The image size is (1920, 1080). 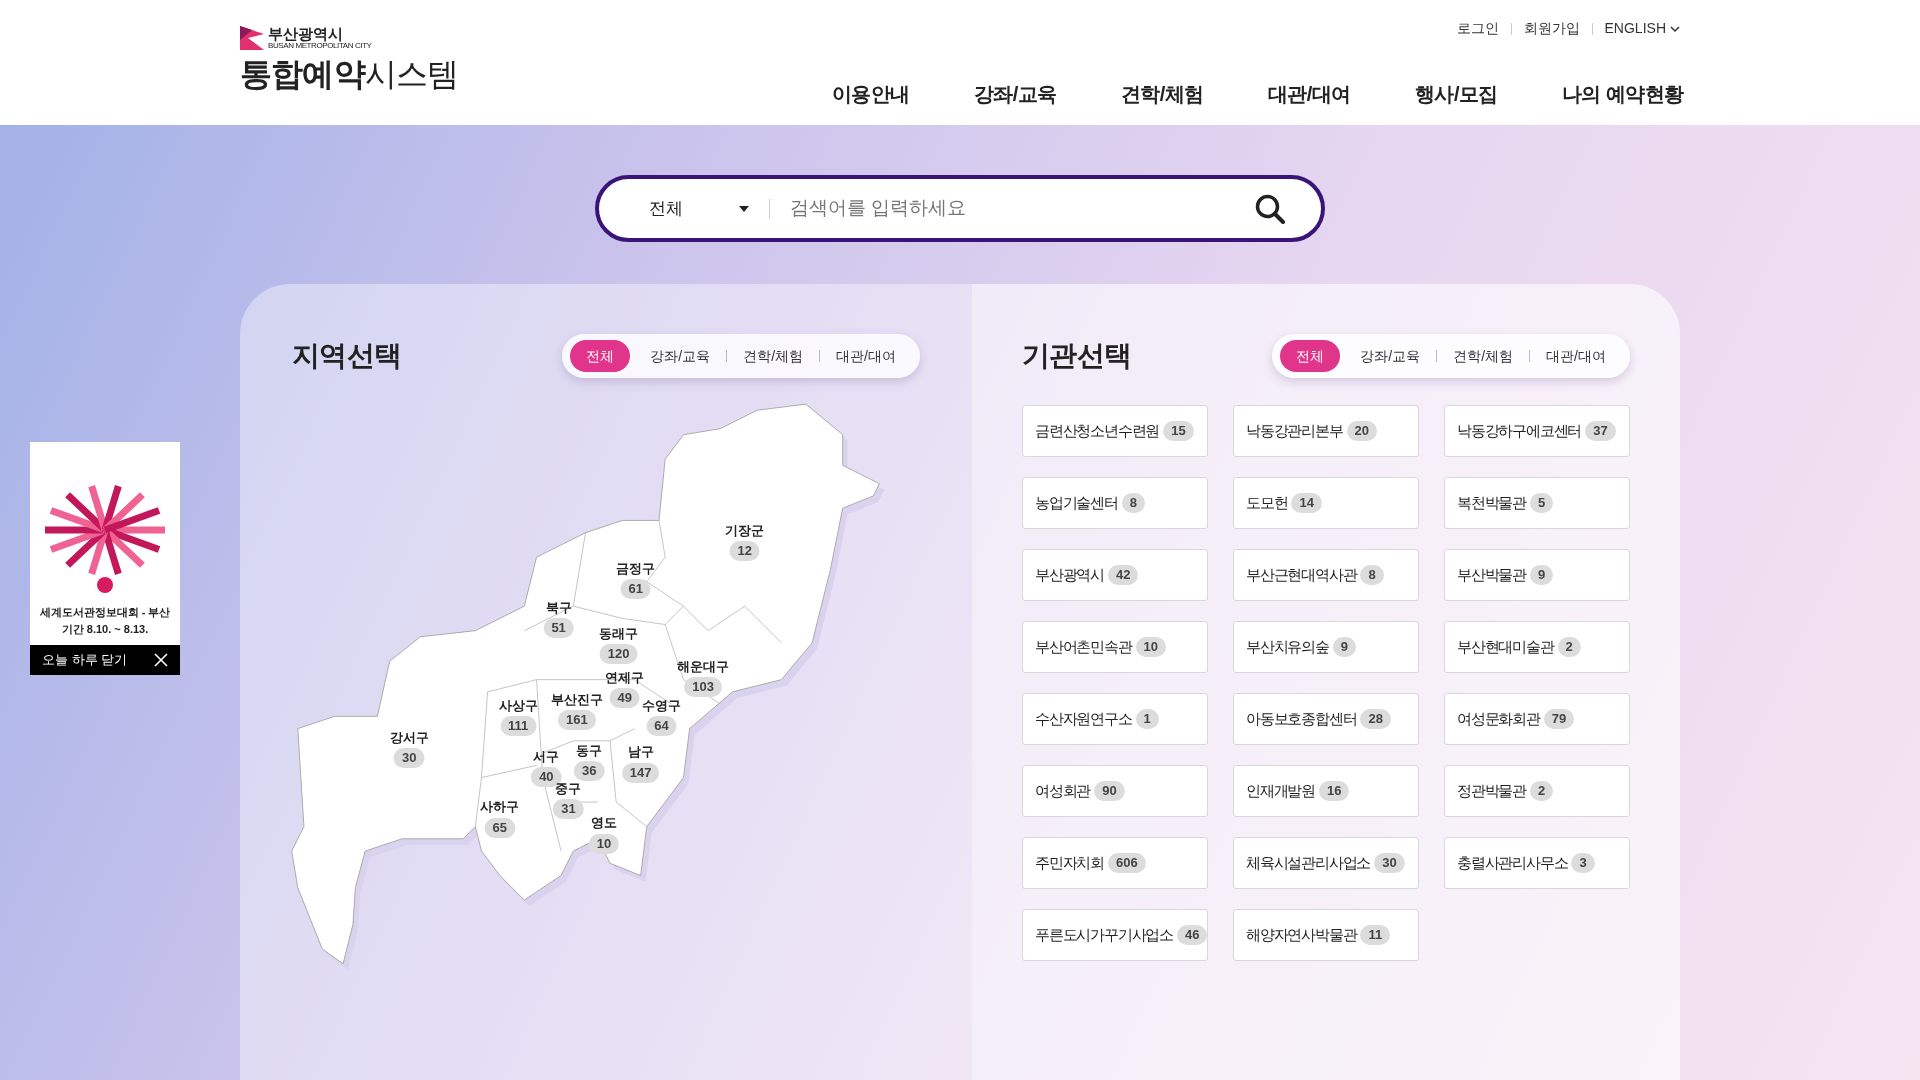 I want to click on district-name: 북구, so click(x=558, y=608).